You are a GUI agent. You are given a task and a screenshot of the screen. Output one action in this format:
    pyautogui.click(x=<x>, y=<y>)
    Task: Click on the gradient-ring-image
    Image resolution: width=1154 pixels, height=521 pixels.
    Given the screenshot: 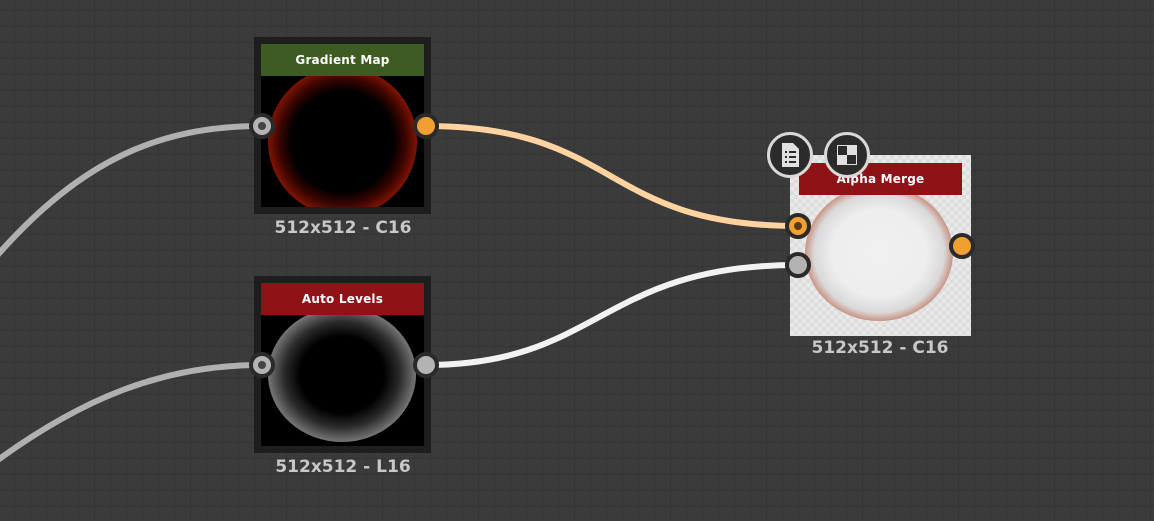 What is the action you would take?
    pyautogui.click(x=342, y=137)
    